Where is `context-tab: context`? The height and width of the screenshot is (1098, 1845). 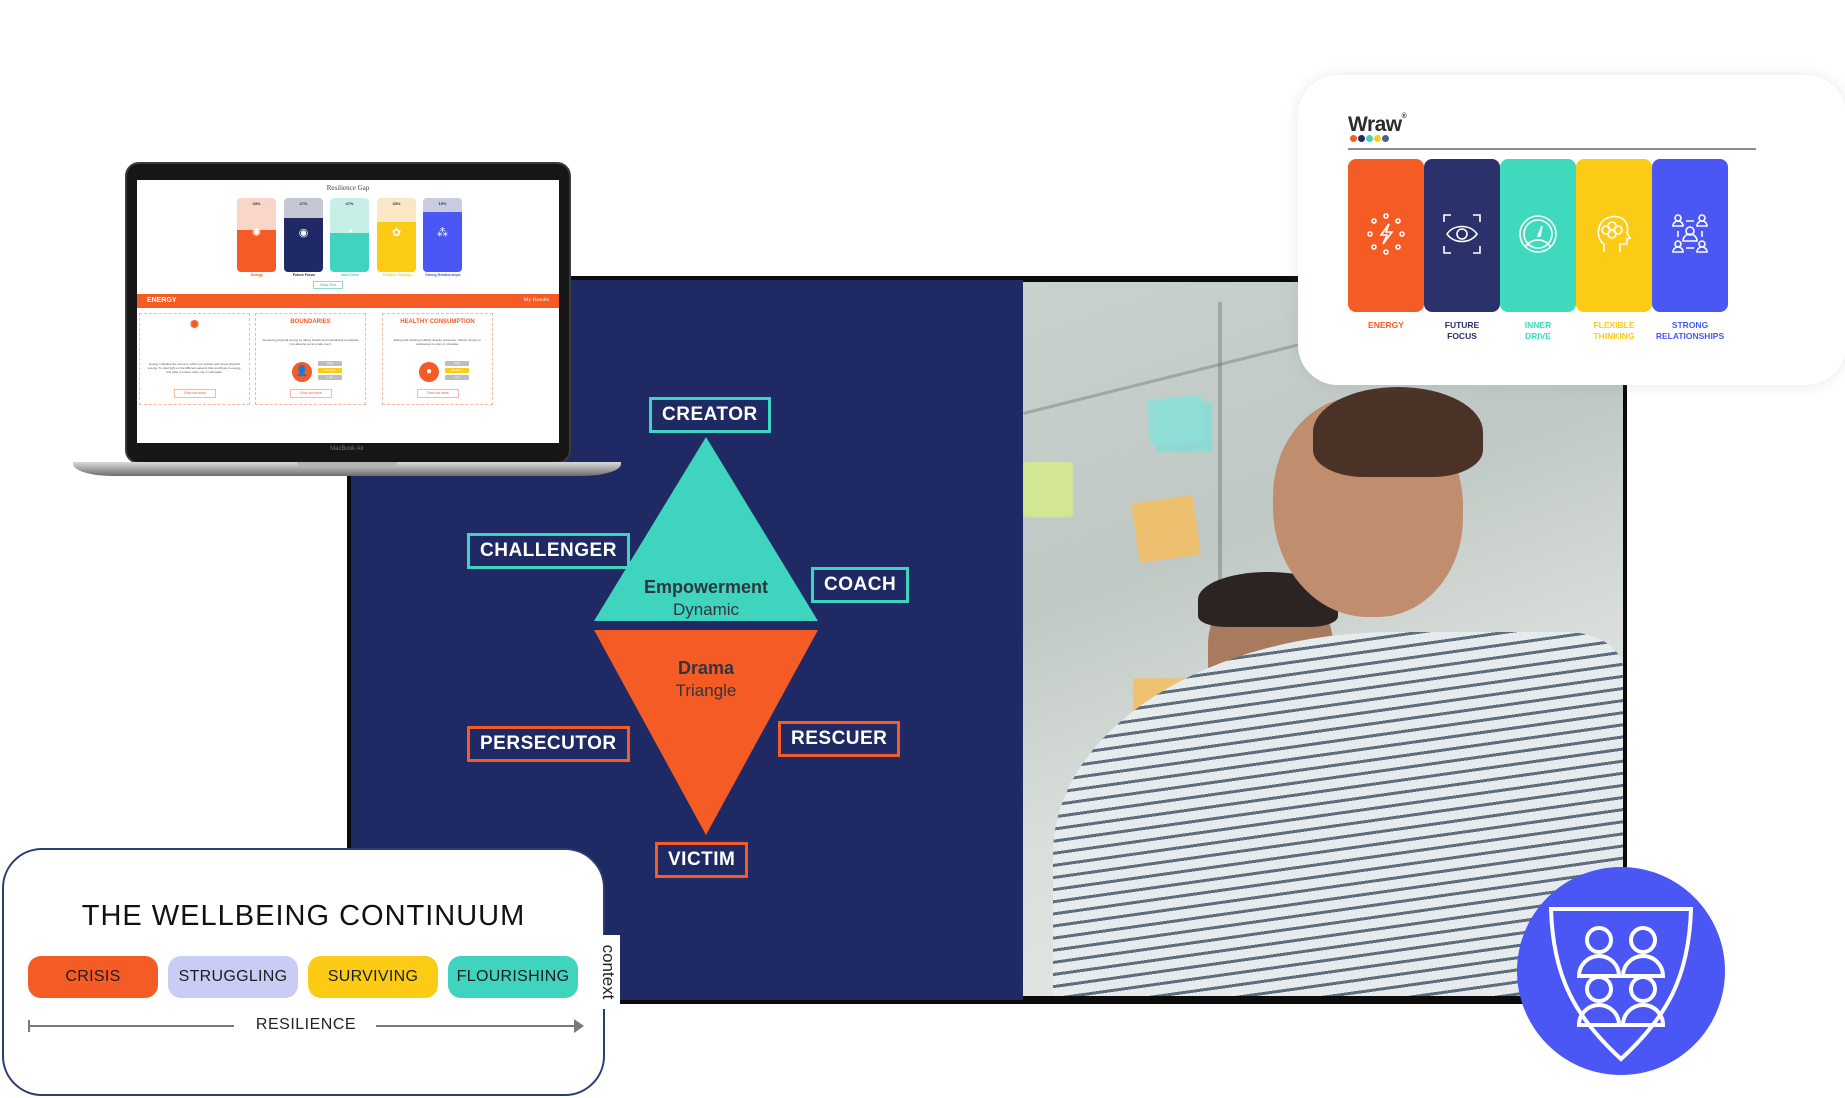
context-tab: context is located at coordinates (608, 972).